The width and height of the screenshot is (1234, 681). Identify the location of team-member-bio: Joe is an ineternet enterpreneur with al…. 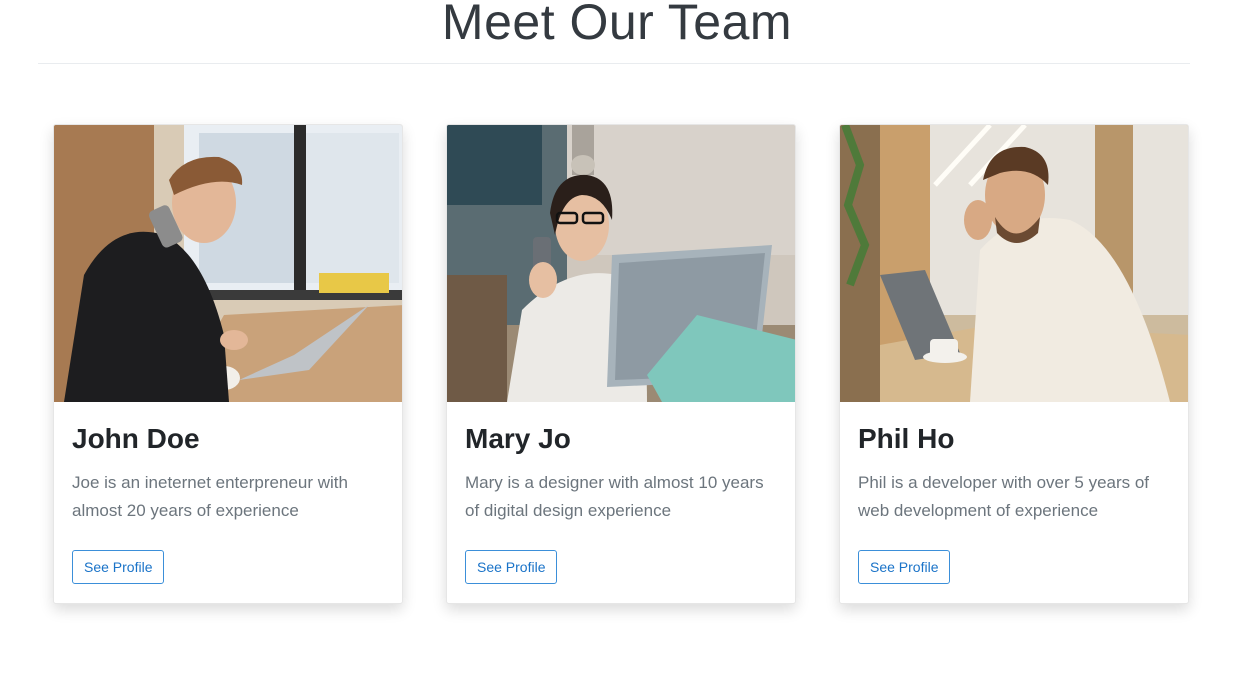
(210, 496).